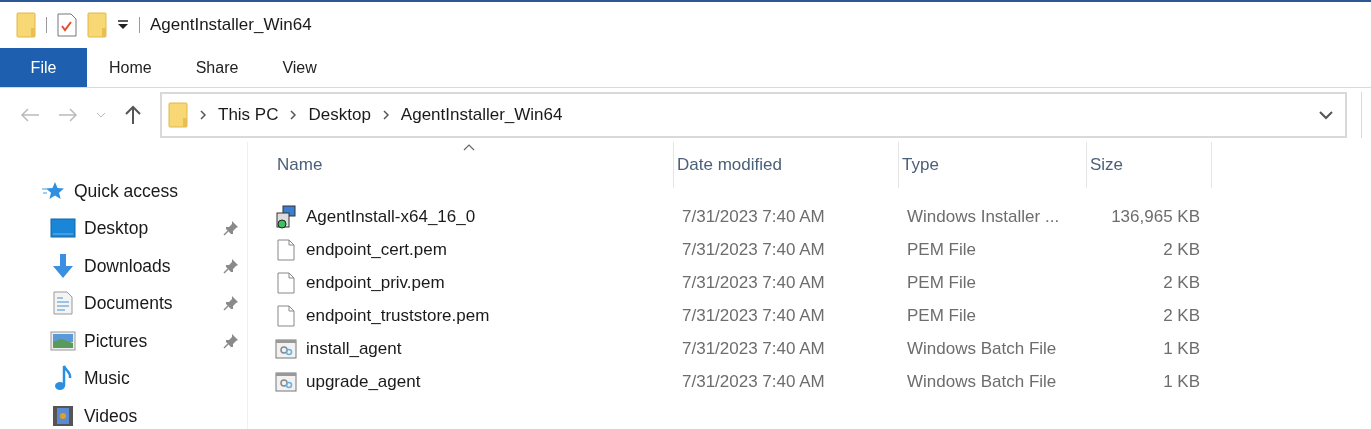 The height and width of the screenshot is (429, 1371). What do you see at coordinates (63, 378) in the screenshot?
I see `music-note-icon` at bounding box center [63, 378].